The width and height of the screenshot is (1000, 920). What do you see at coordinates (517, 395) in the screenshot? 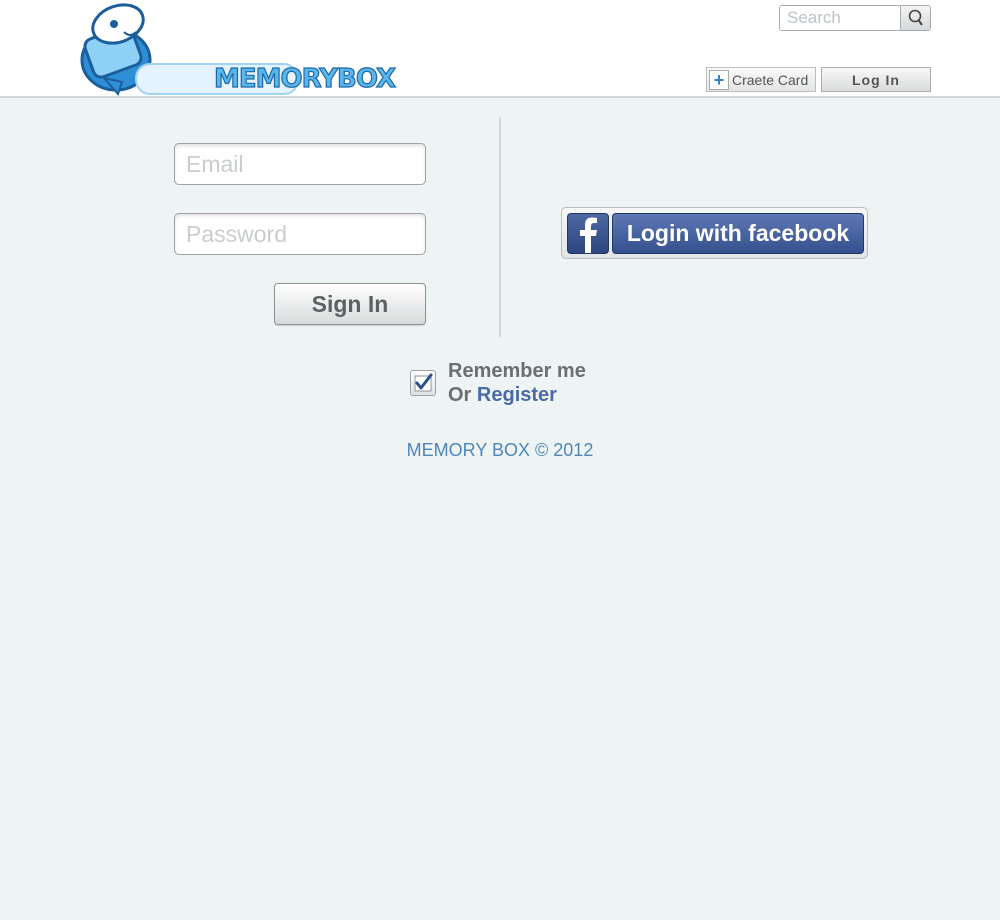
I see `register-link: Register` at bounding box center [517, 395].